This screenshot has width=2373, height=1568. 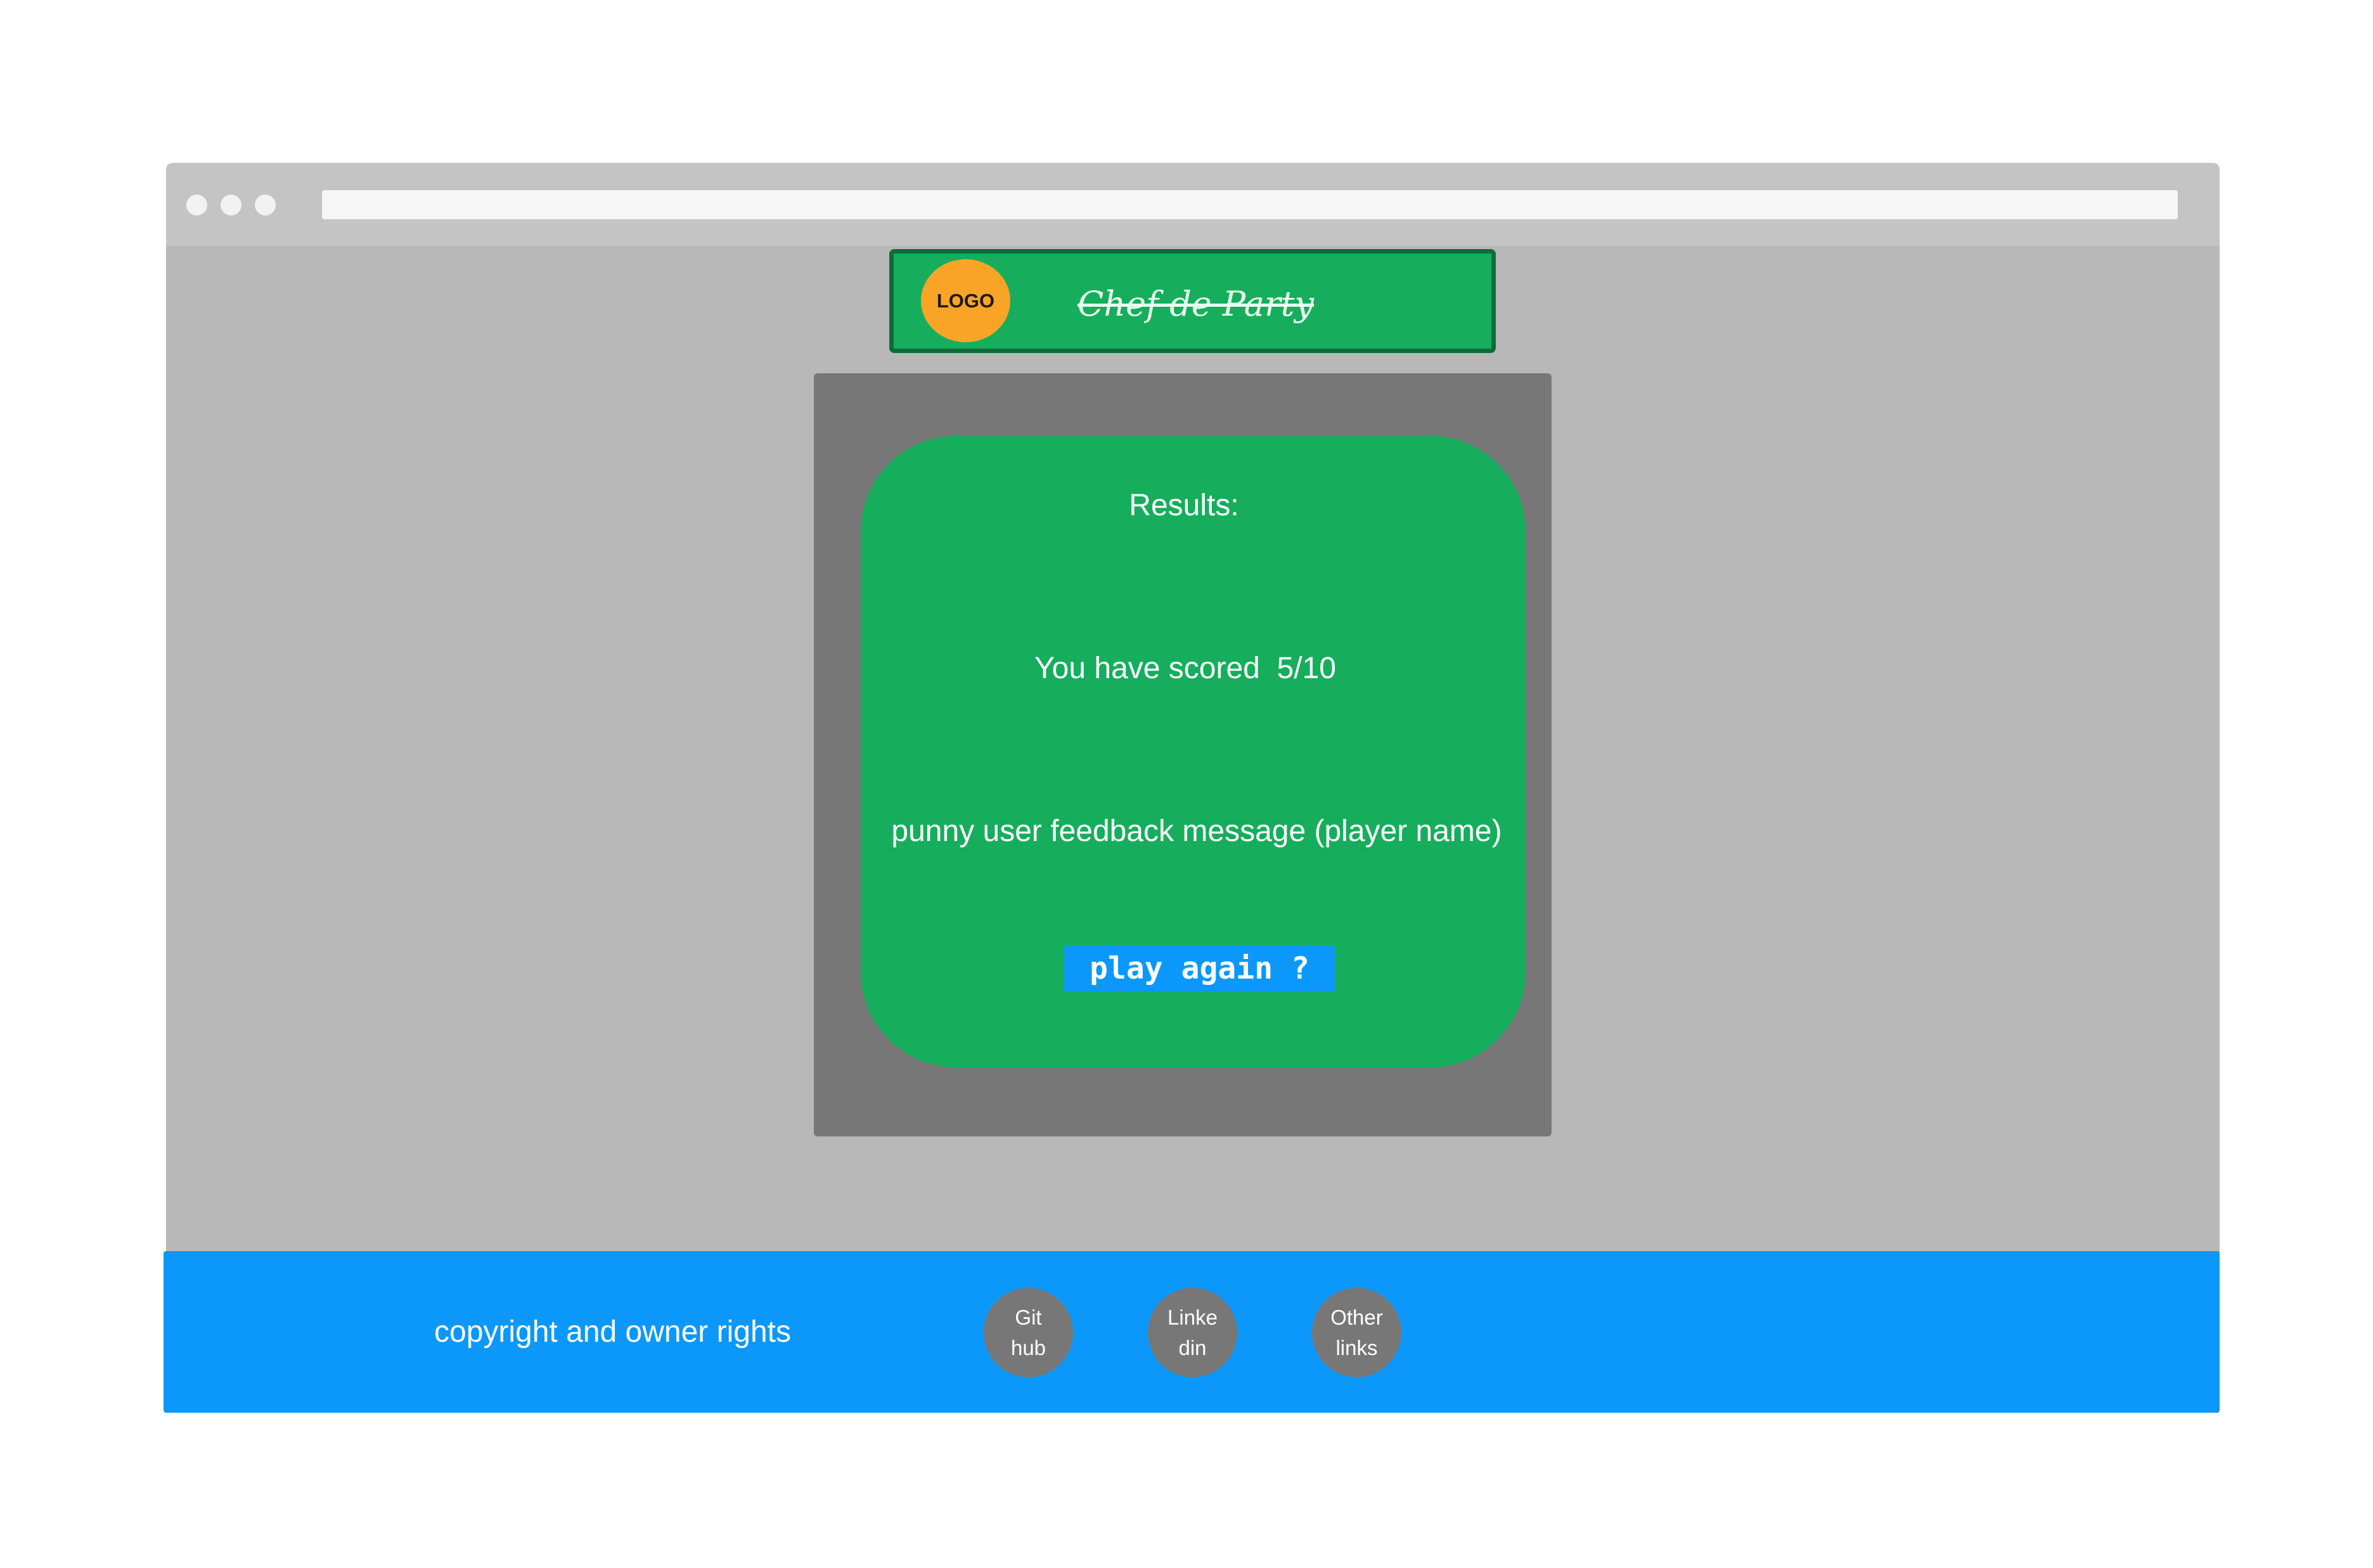 I want to click on github-link-line1: Git, so click(x=1028, y=1317).